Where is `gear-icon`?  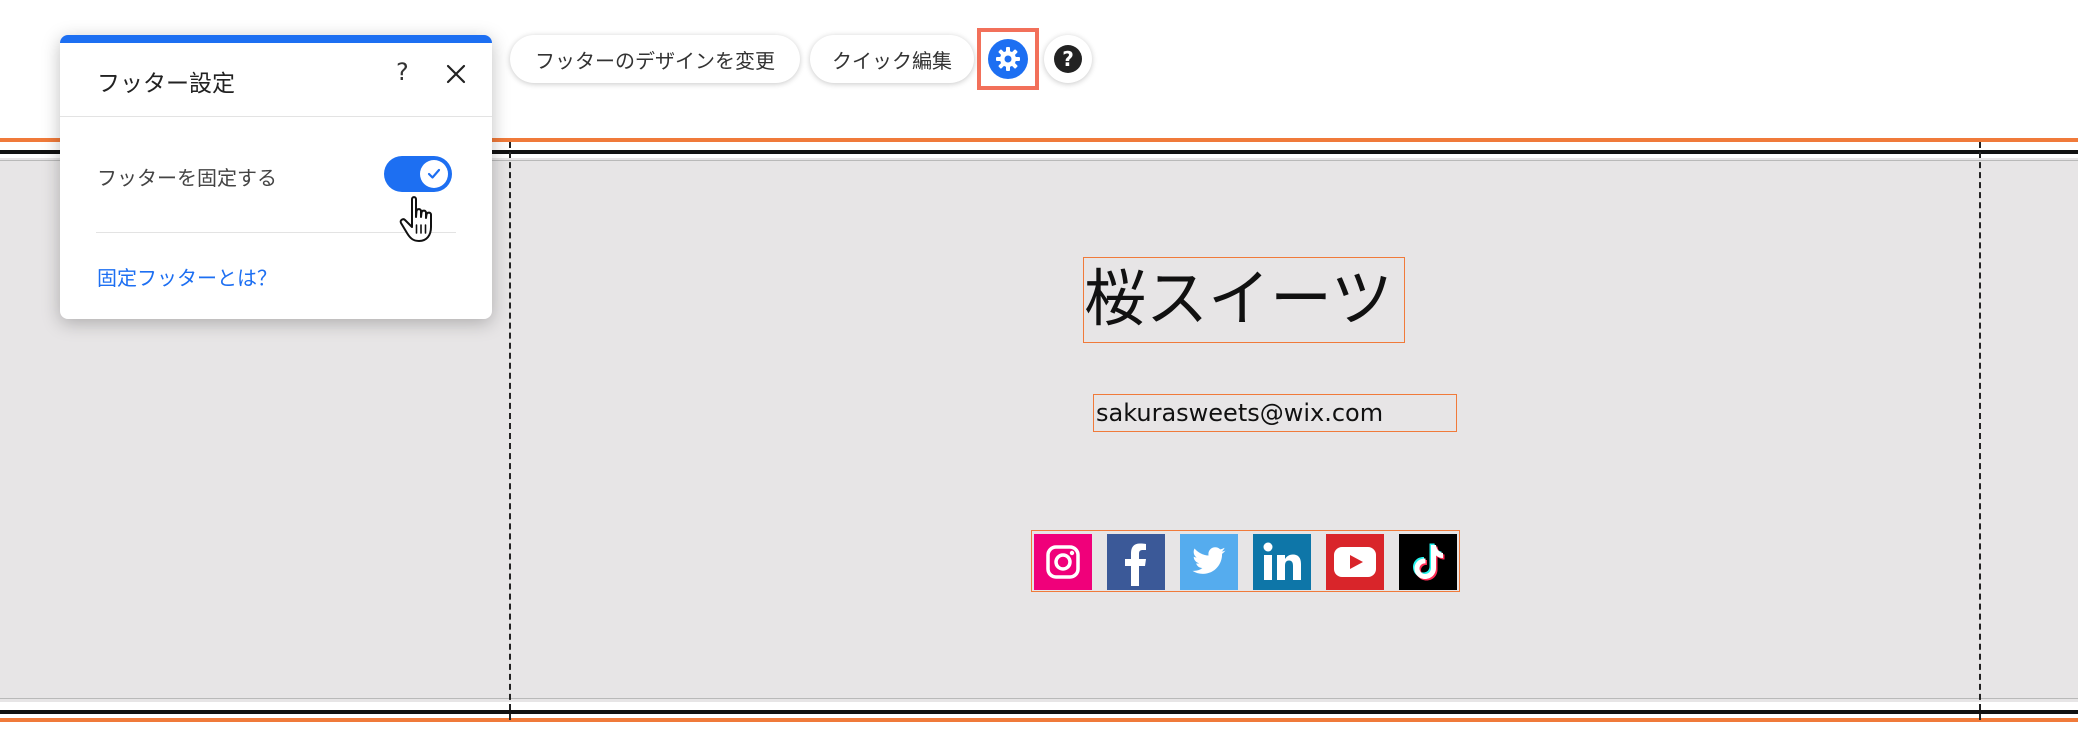
gear-icon is located at coordinates (1008, 59).